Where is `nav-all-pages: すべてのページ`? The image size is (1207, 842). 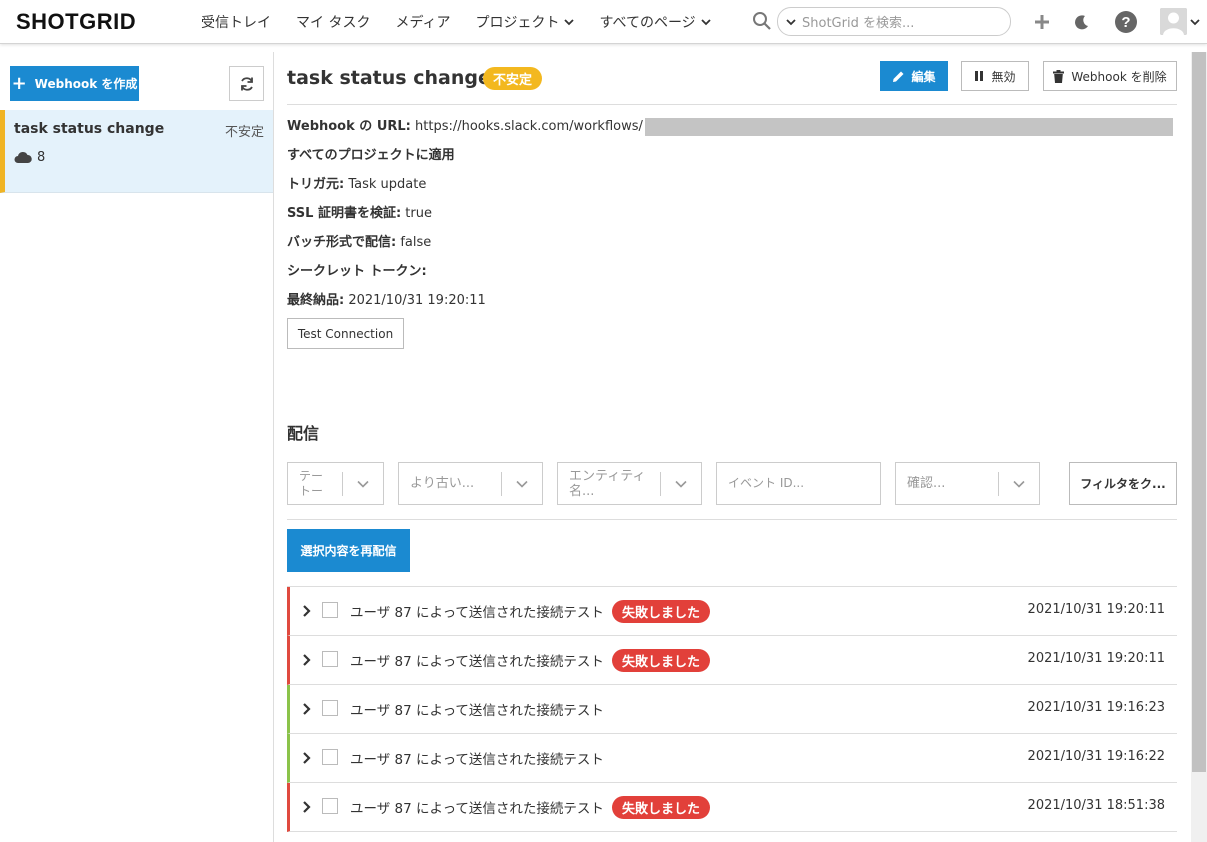
nav-all-pages: すべてのページ is located at coordinates (655, 22).